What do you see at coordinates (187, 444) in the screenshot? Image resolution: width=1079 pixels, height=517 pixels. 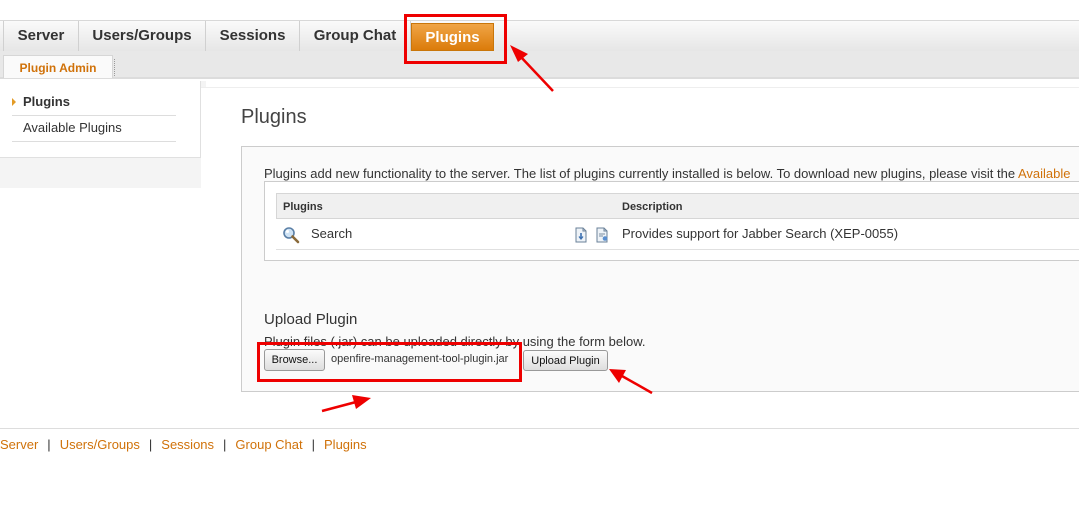 I see `footer-link-sessions: Sessions` at bounding box center [187, 444].